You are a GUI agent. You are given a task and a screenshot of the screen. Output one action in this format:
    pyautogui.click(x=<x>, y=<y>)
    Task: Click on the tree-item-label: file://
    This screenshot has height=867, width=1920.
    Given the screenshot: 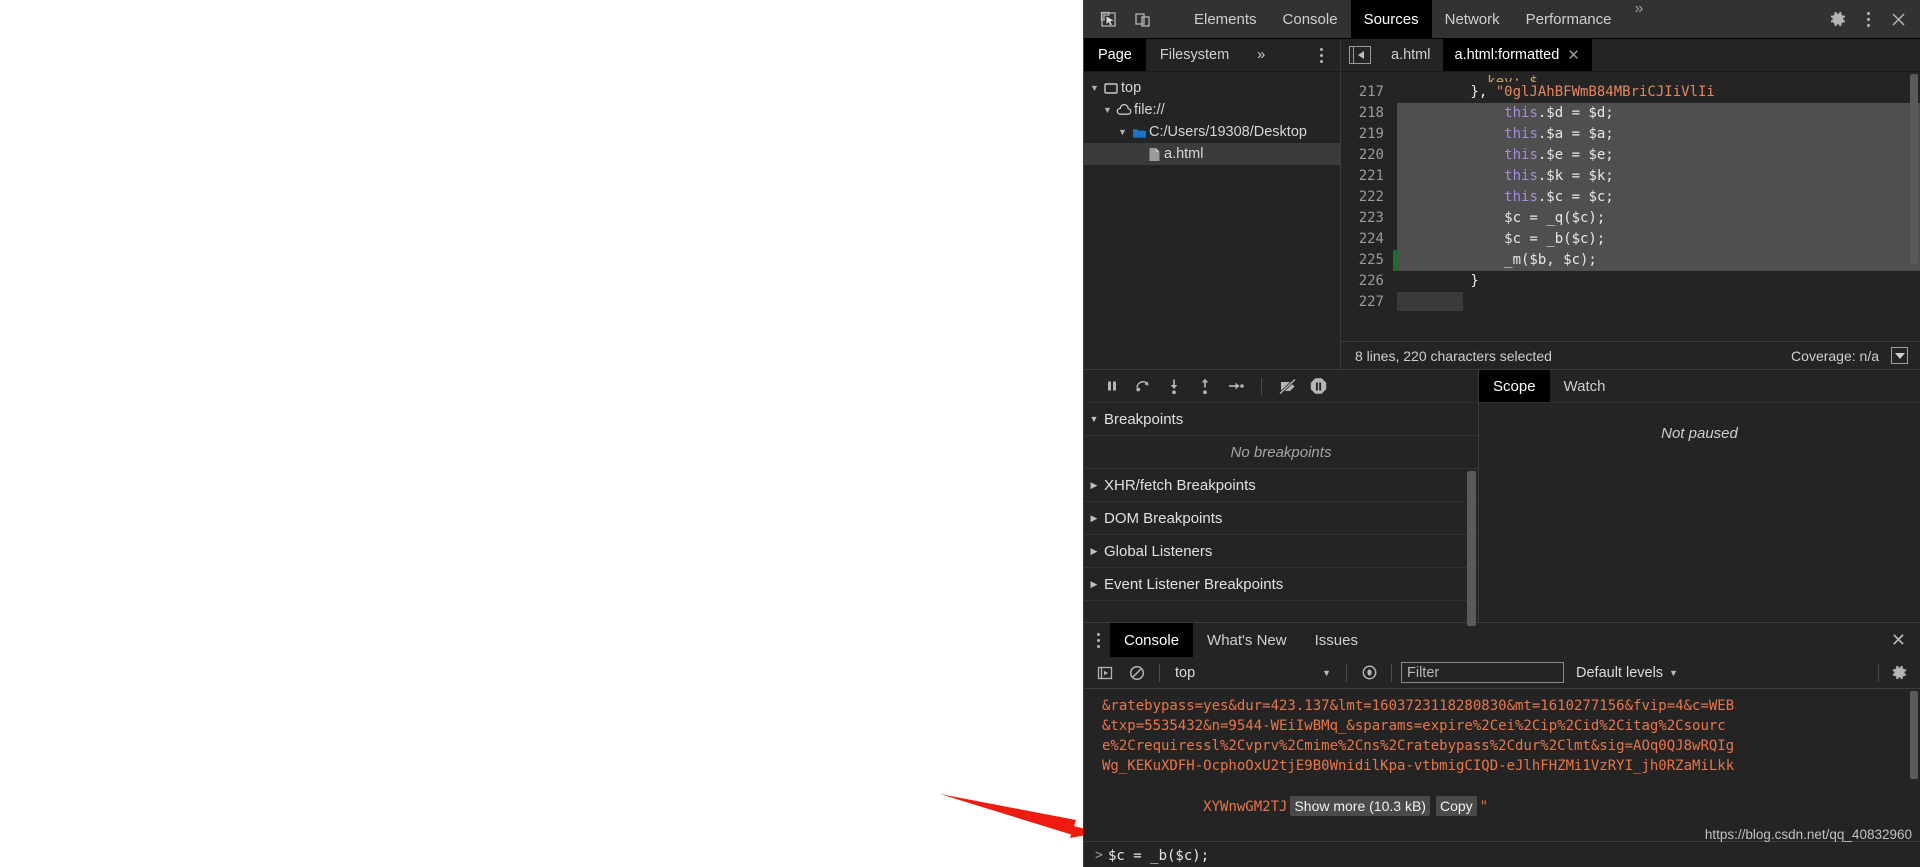 What is the action you would take?
    pyautogui.click(x=1149, y=110)
    